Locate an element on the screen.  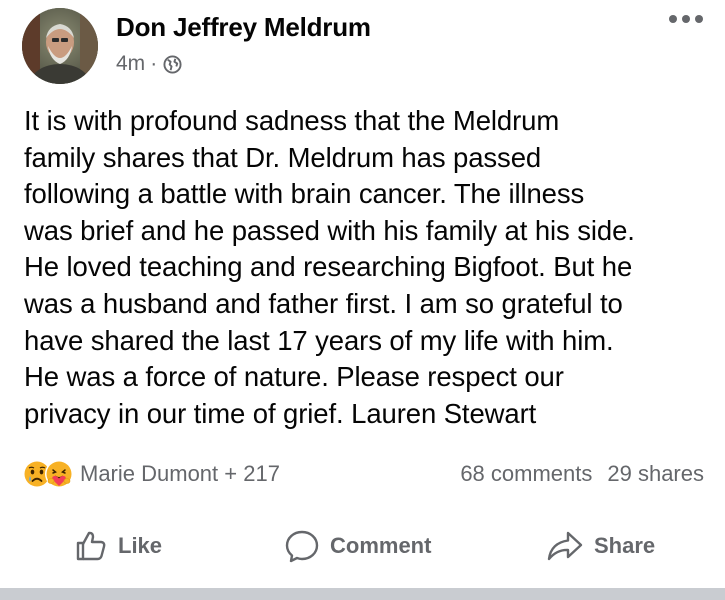
reactions-summary: Marie Dumont + 217 is located at coordinates (151, 474).